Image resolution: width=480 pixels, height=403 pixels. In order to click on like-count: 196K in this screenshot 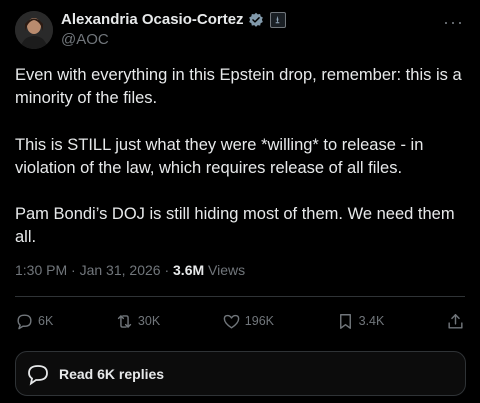, I will do `click(259, 321)`.